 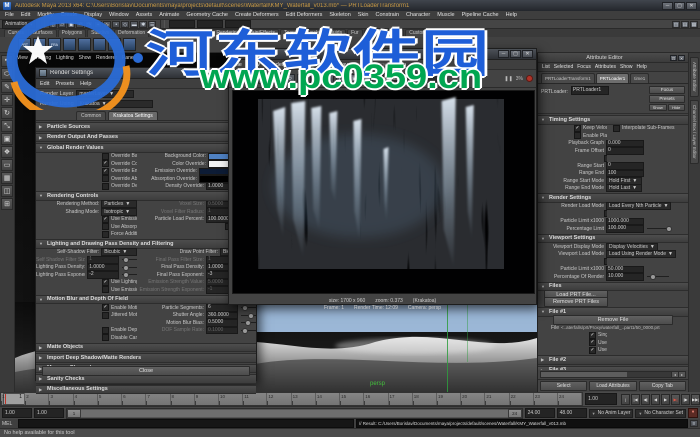 What do you see at coordinates (146, 137) in the screenshot?
I see `section-header: ▶ Render Output And Passes` at bounding box center [146, 137].